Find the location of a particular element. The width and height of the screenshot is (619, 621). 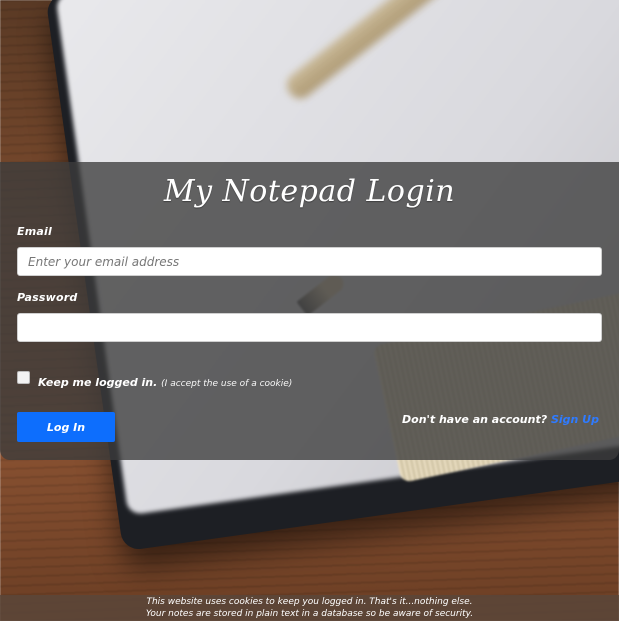

keep-logged-in-checkbox is located at coordinates (23, 377).